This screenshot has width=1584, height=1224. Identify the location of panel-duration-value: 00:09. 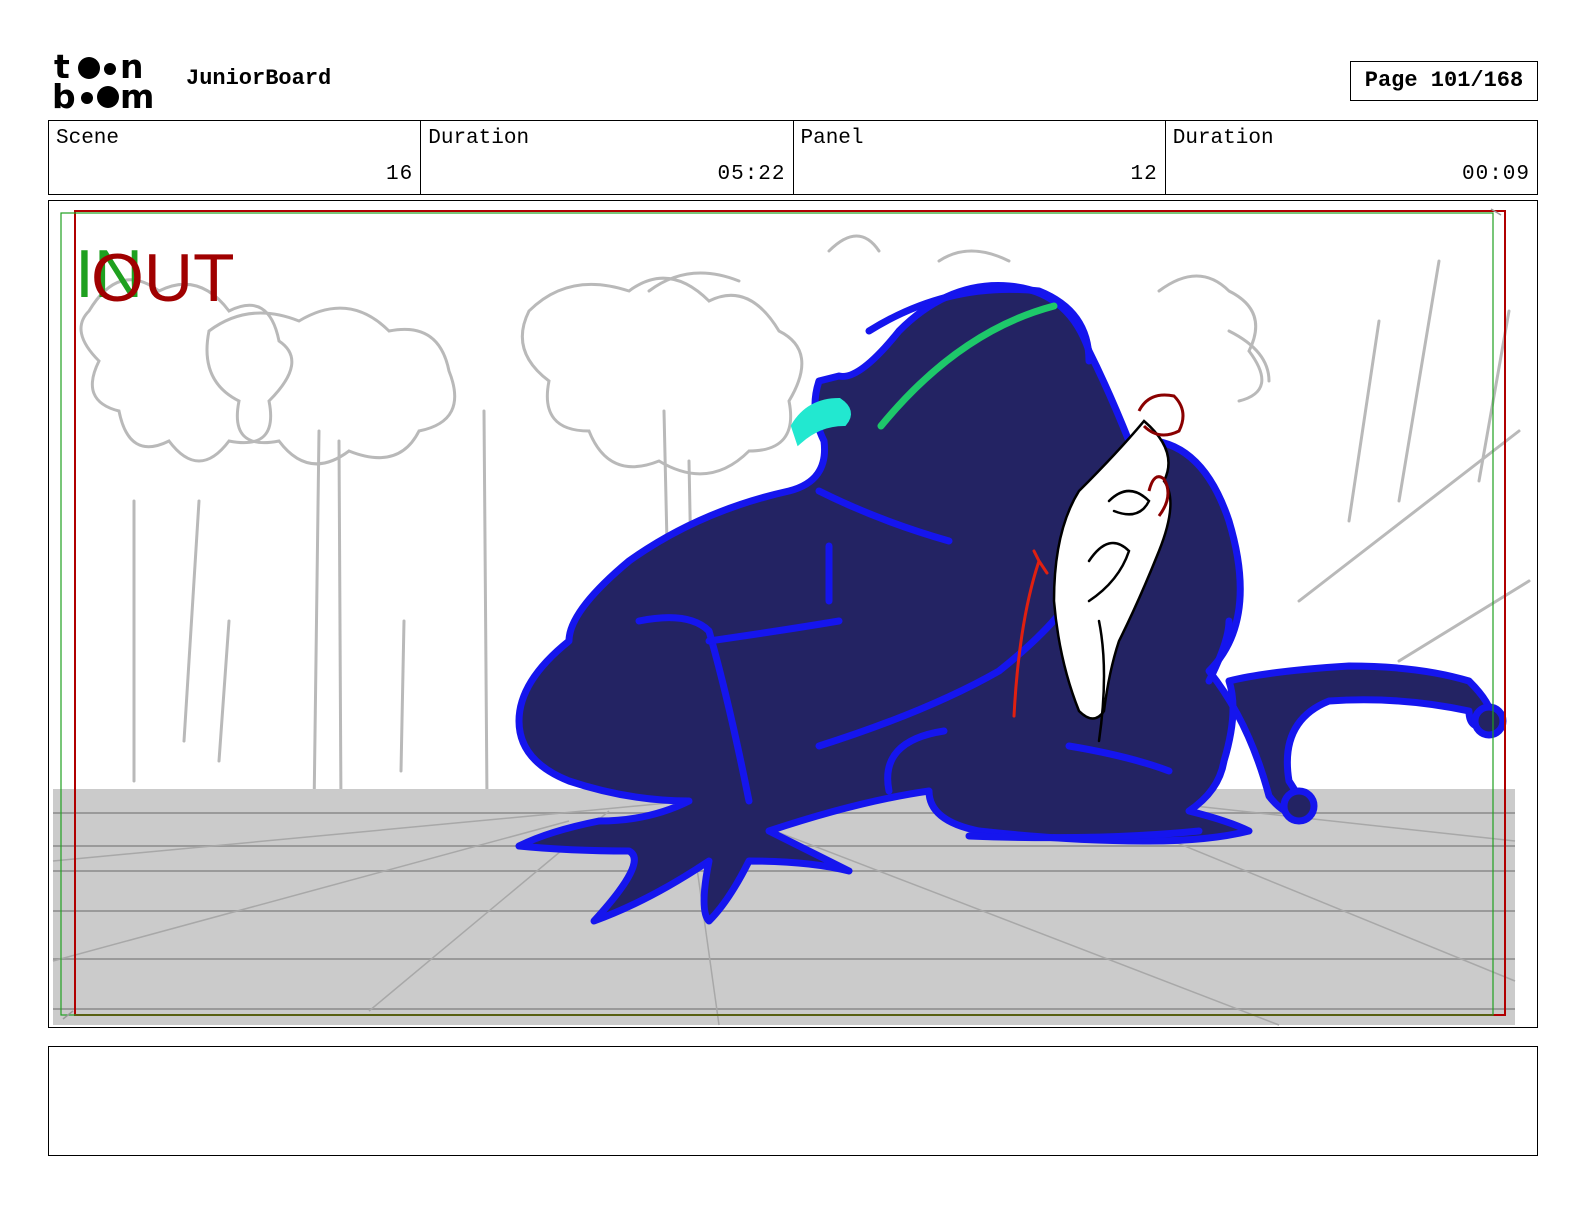
(1495, 174).